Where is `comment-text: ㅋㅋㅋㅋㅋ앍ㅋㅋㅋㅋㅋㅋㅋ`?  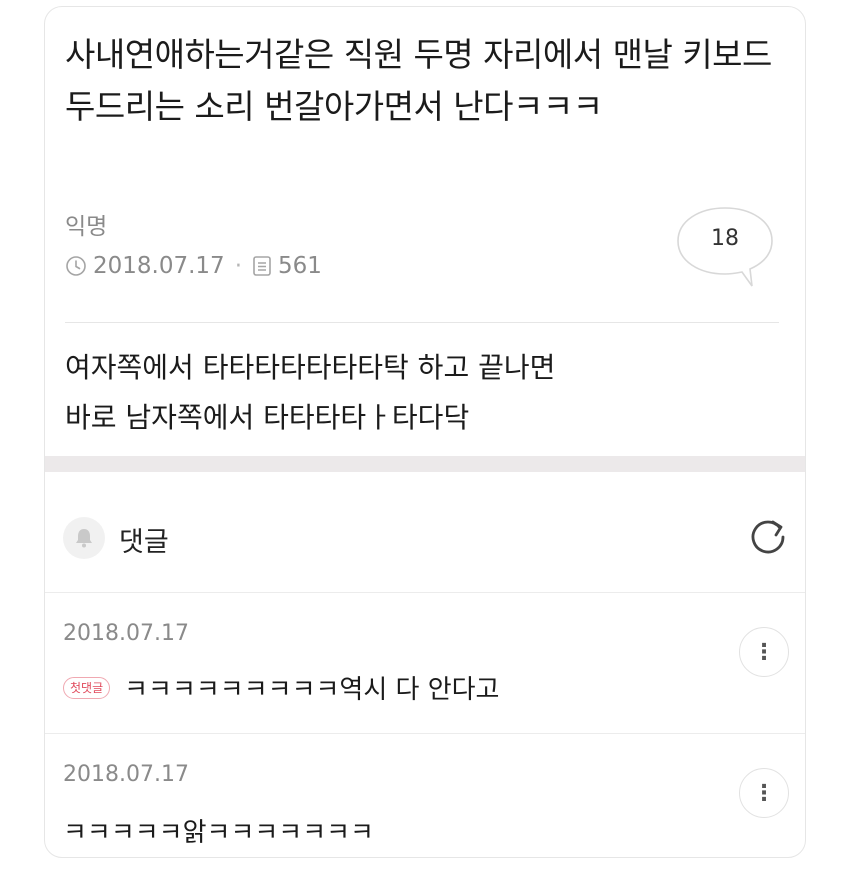 comment-text: ㅋㅋㅋㅋㅋ앍ㅋㅋㅋㅋㅋㅋㅋ is located at coordinates (218, 833).